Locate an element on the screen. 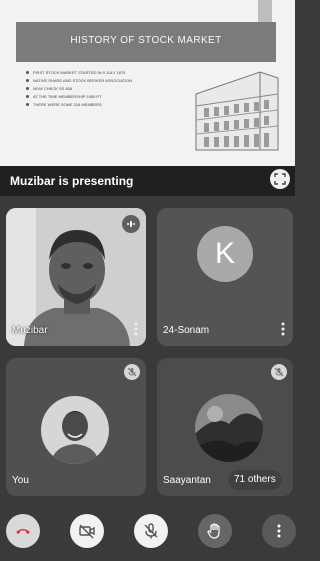 This screenshot has height=561, width=320. more-options-button is located at coordinates (279, 531).